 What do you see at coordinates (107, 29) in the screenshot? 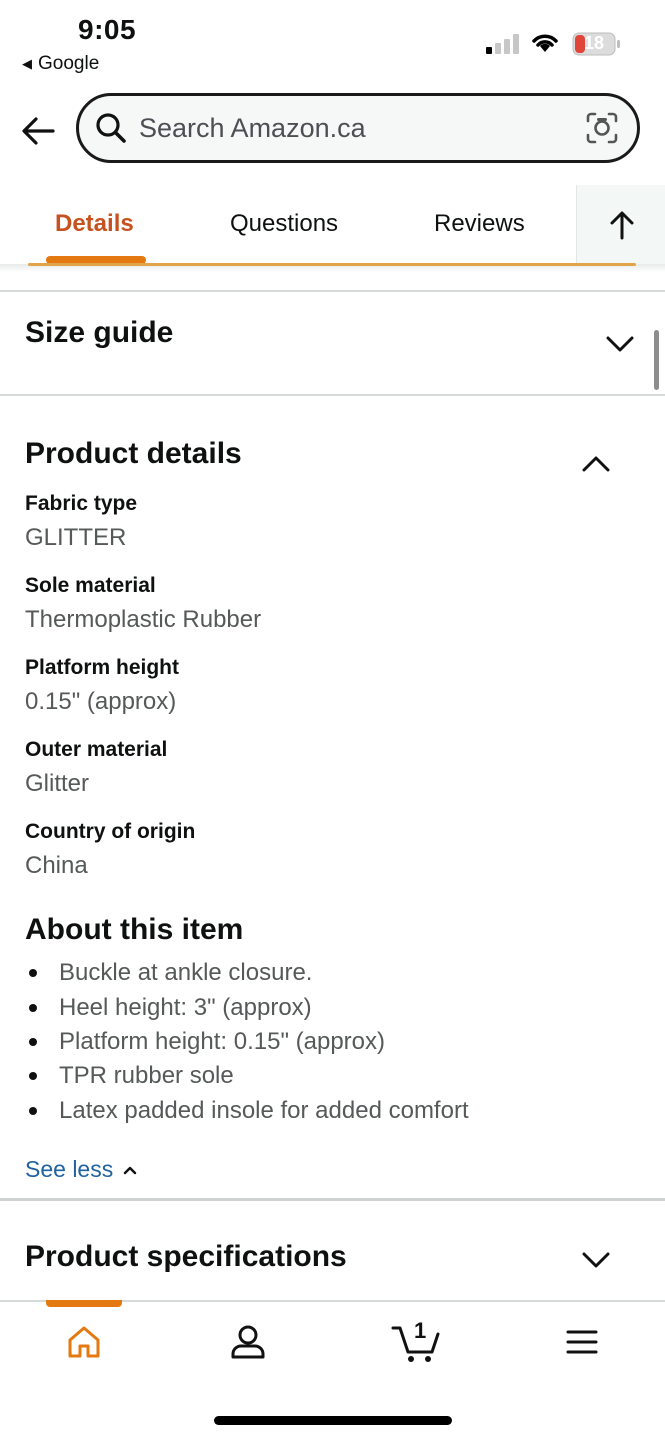
I see `status-time: 9:05` at bounding box center [107, 29].